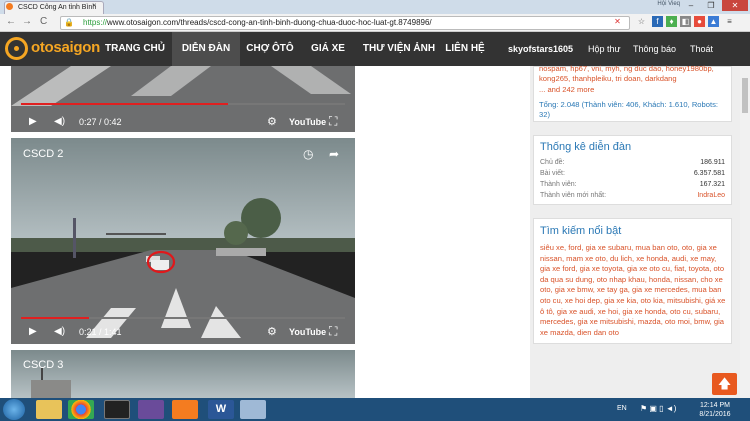 This screenshot has width=750, height=421. Describe the element at coordinates (308, 154) in the screenshot. I see `watch-later-icon: ◷` at that location.